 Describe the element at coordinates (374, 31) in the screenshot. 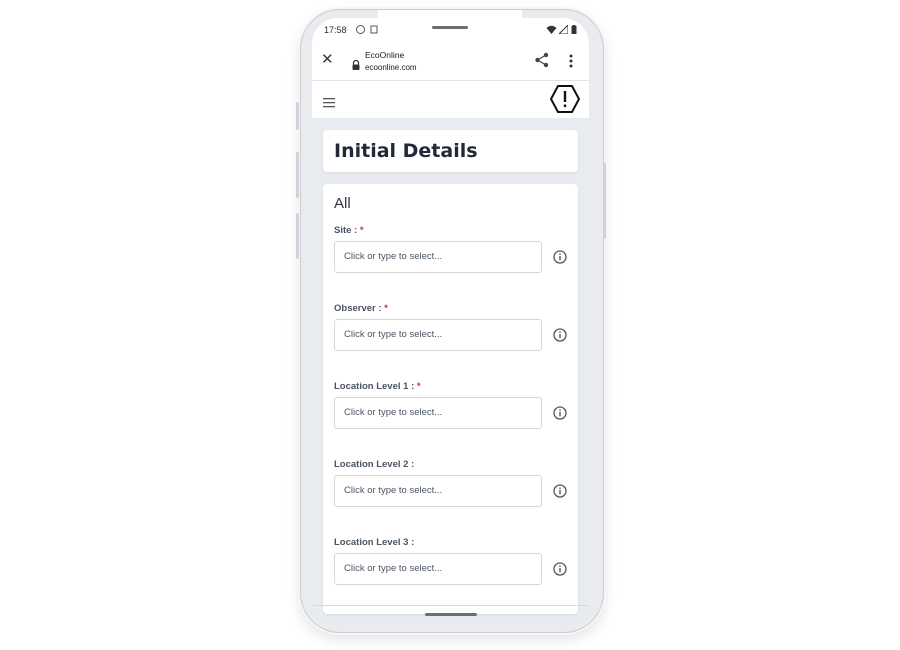

I see `notification-icon` at that location.